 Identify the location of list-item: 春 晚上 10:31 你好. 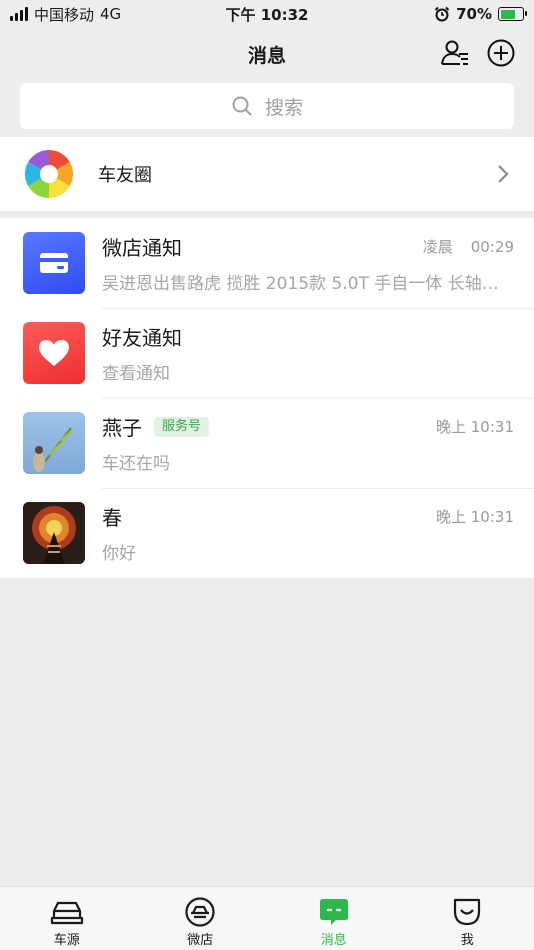
(267, 533).